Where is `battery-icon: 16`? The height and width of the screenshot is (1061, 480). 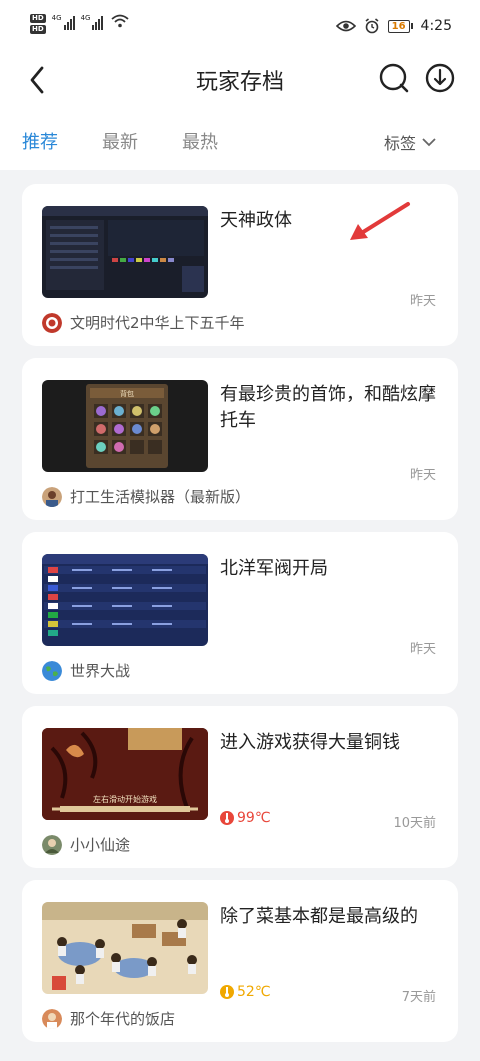 battery-icon: 16 is located at coordinates (400, 26).